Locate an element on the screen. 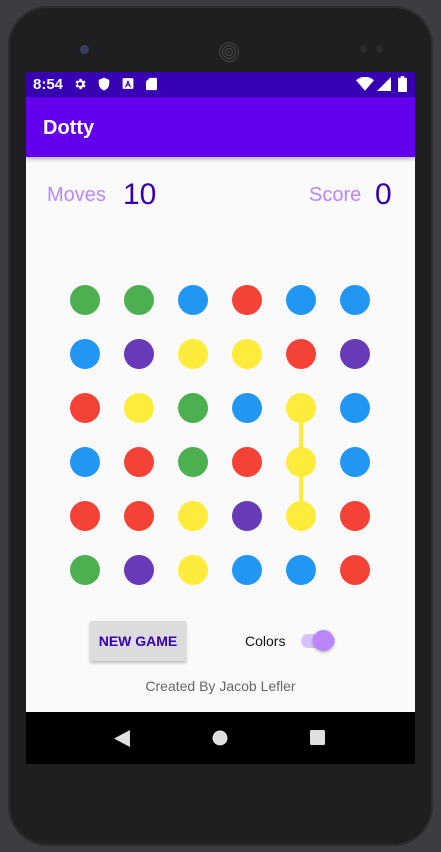  credit-text: Created By Jacob Lefler is located at coordinates (220, 686).